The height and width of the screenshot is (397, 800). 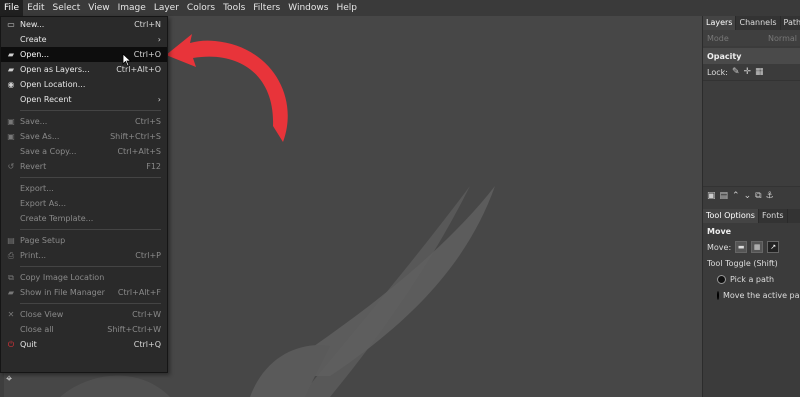 I want to click on menu-item-revert: ↺ Revert F12, so click(x=84, y=166).